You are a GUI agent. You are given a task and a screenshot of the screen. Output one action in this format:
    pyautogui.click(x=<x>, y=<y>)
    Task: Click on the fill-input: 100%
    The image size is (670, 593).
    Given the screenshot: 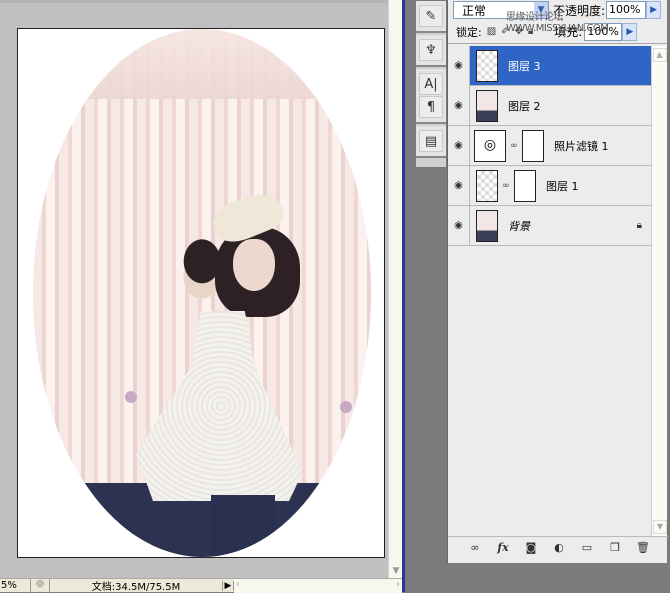 What is the action you would take?
    pyautogui.click(x=603, y=31)
    